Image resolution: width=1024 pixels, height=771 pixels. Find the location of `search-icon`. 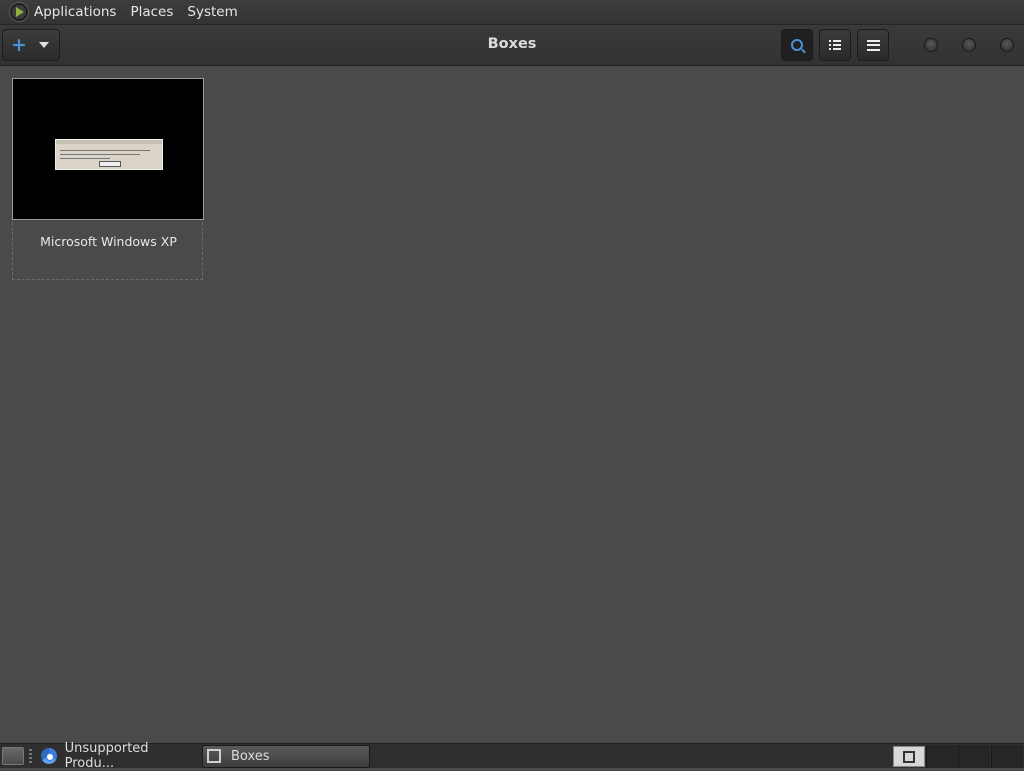

search-icon is located at coordinates (797, 45).